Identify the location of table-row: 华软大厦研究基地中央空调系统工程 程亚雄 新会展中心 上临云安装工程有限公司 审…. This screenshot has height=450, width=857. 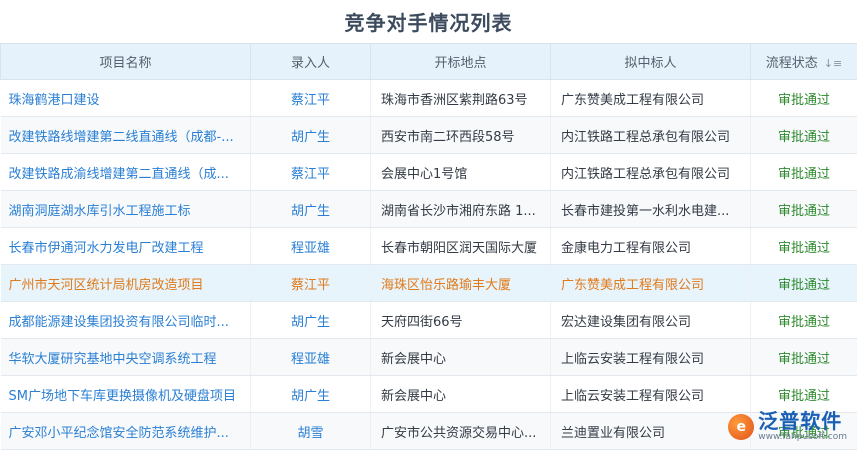
(428, 357).